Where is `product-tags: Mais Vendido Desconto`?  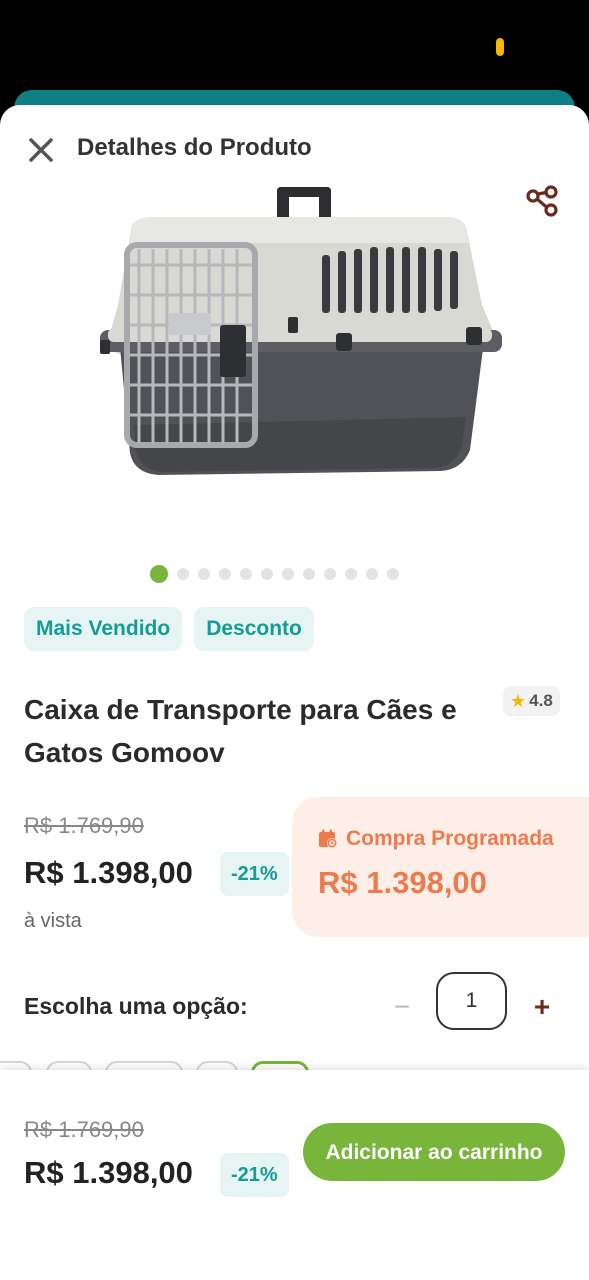
product-tags: Mais Vendido Desconto is located at coordinates (169, 629).